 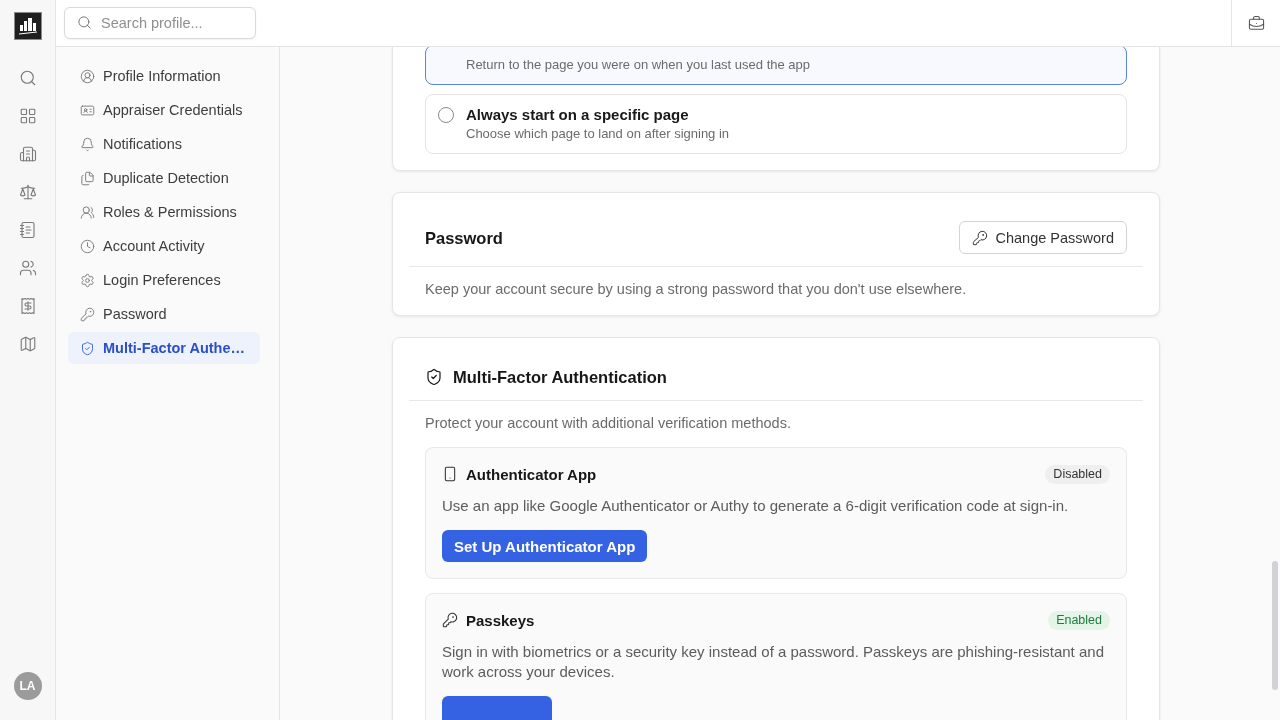 I want to click on sidebar-item: Profile Information, so click(x=164, y=76).